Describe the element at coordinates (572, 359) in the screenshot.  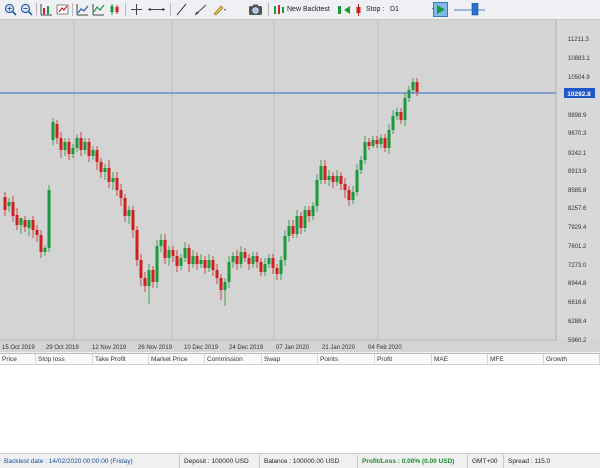
I see `column-header: Growth` at that location.